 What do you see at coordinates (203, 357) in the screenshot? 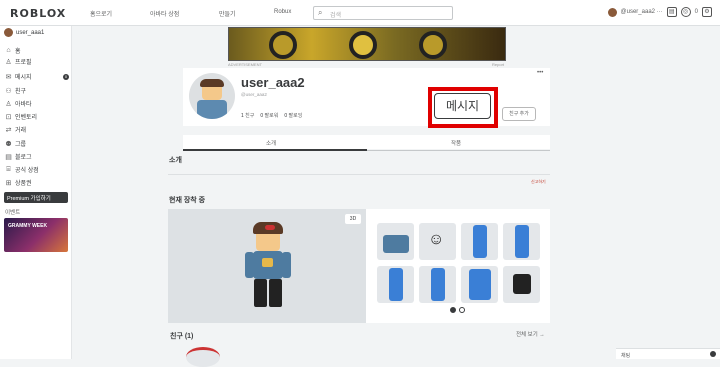
I see `friend-avatar` at bounding box center [203, 357].